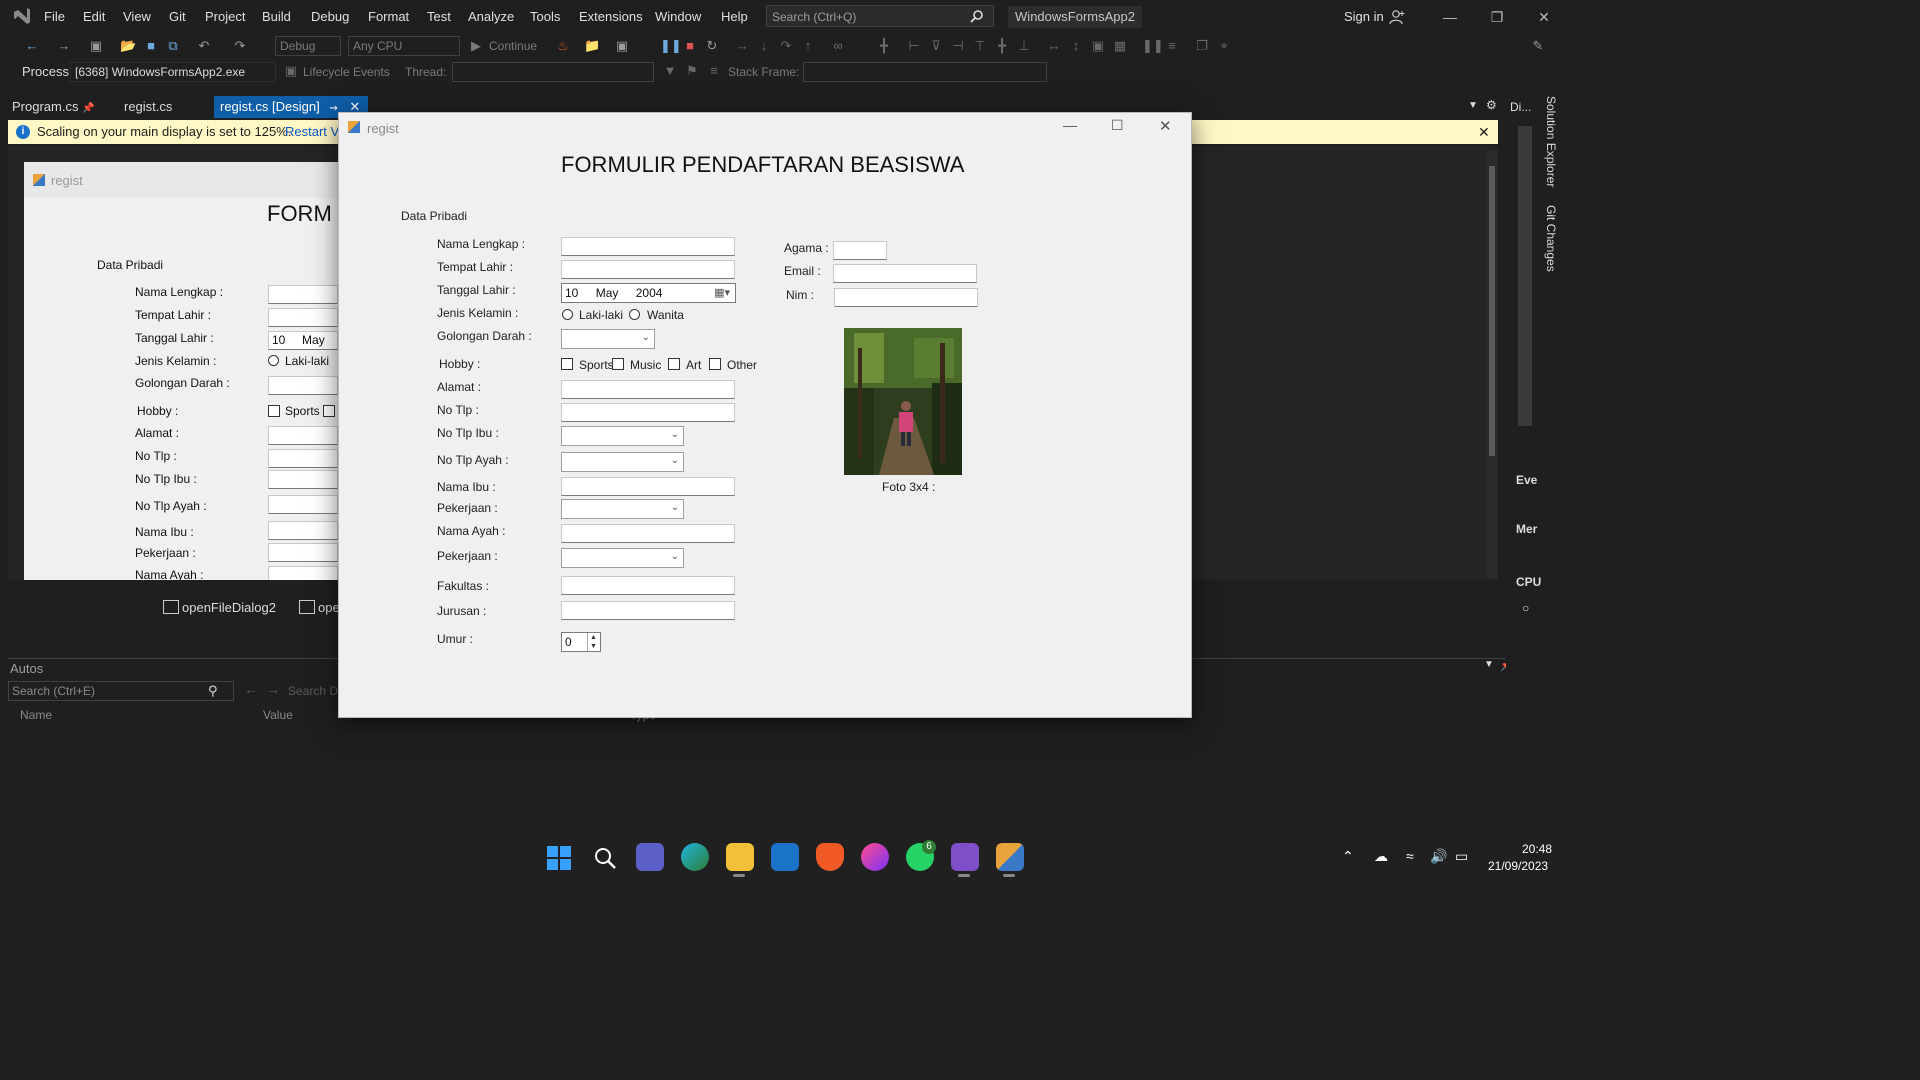 This screenshot has width=1920, height=1080. Describe the element at coordinates (1525, 608) in the screenshot. I see `record-icon: ○` at that location.